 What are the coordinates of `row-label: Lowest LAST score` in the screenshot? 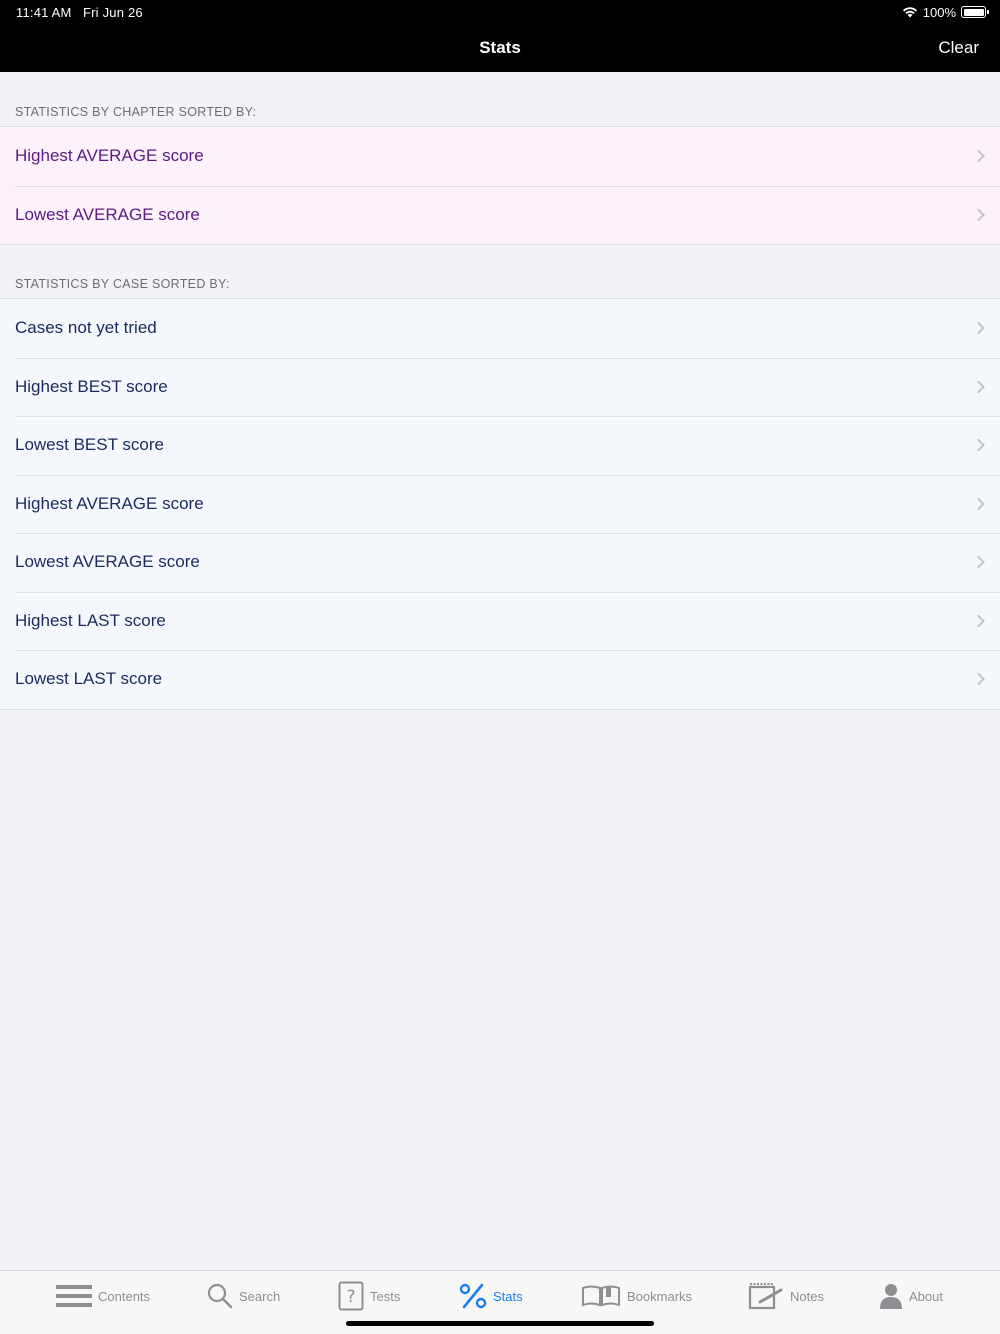 It's located at (89, 679).